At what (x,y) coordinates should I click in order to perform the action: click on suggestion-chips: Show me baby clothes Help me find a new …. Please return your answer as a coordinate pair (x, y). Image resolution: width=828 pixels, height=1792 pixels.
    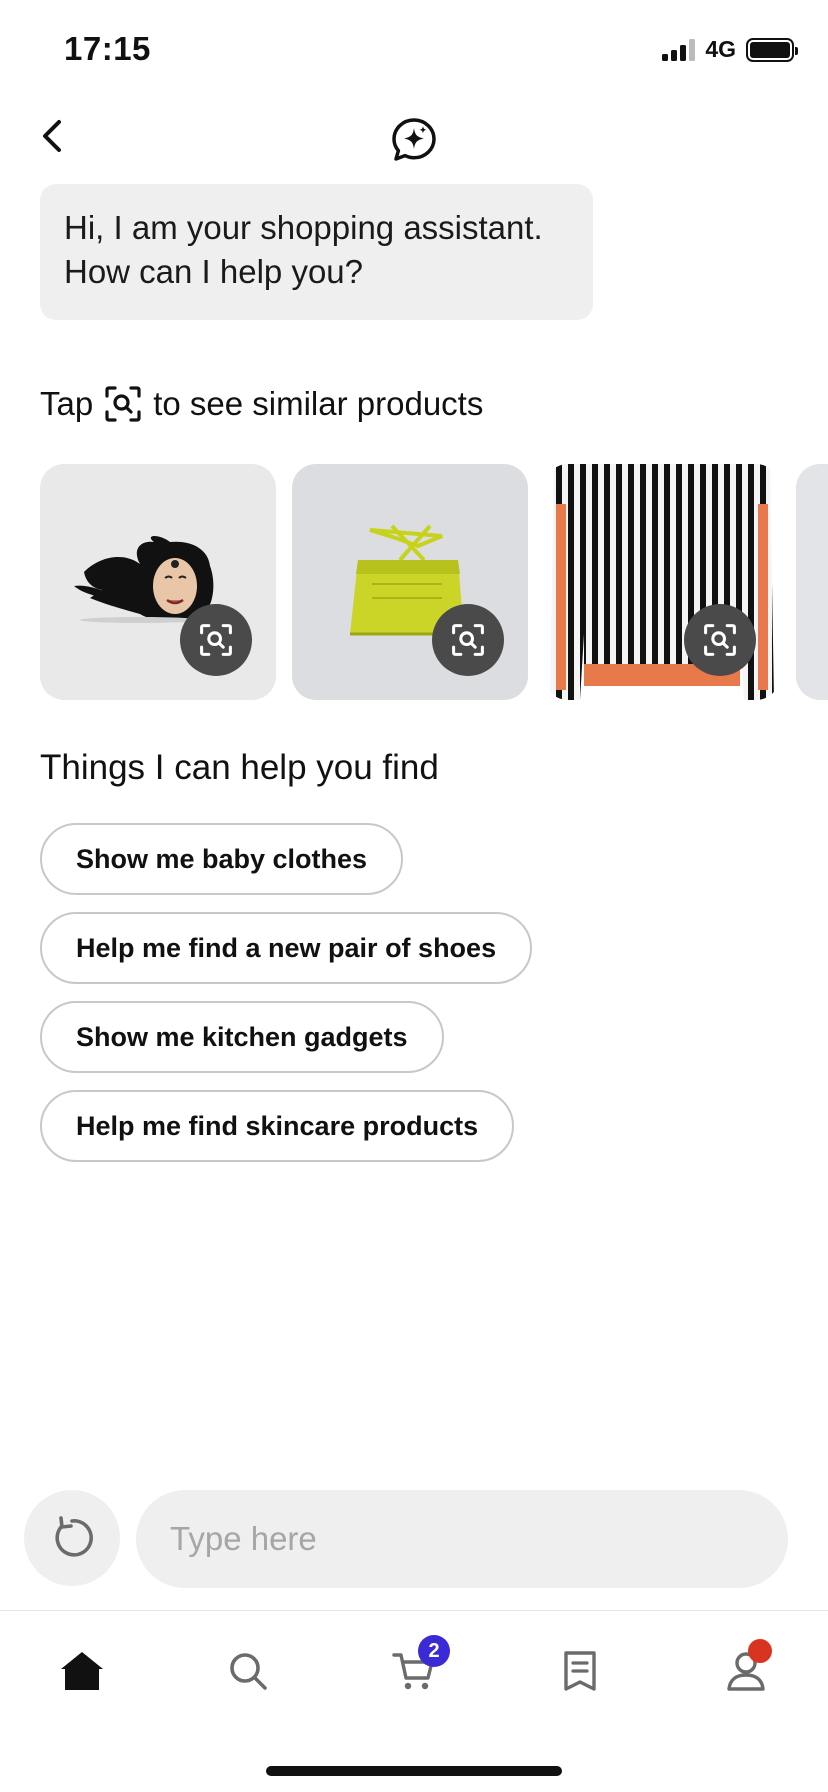
    Looking at the image, I should click on (286, 992).